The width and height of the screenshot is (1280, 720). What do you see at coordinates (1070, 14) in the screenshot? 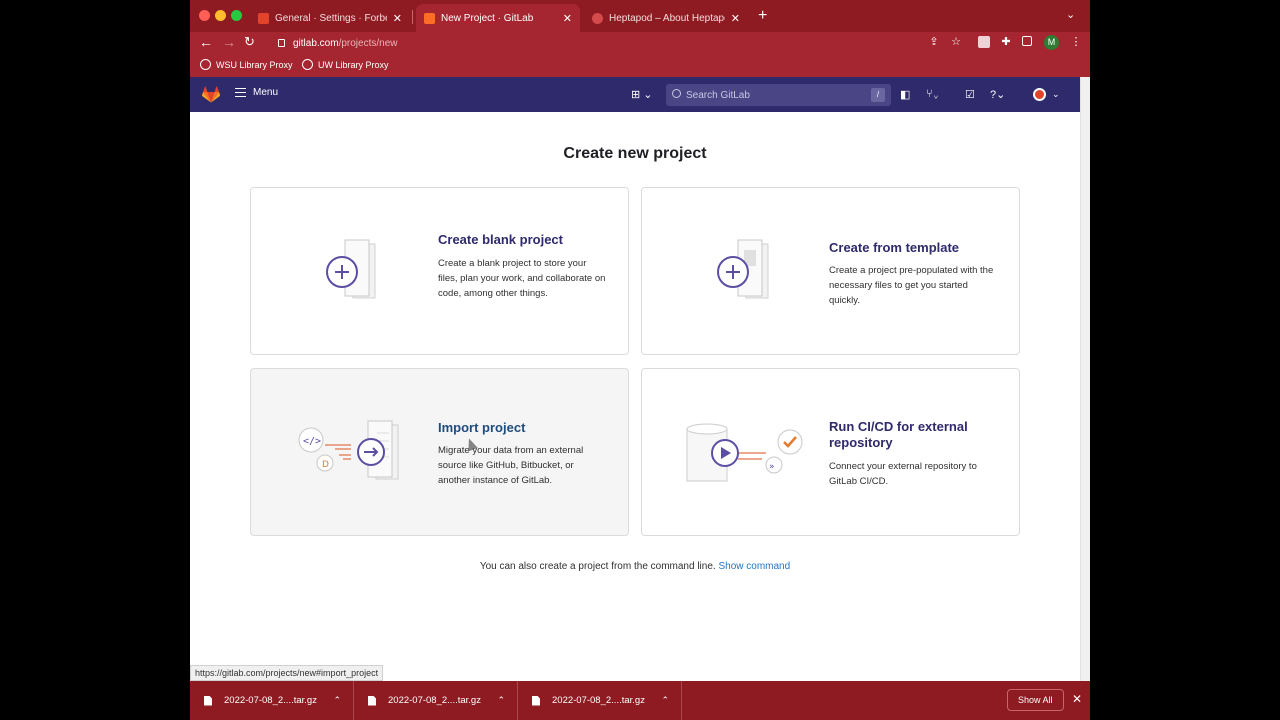
I see `tab-search-chevron-icon: ⌄` at bounding box center [1070, 14].